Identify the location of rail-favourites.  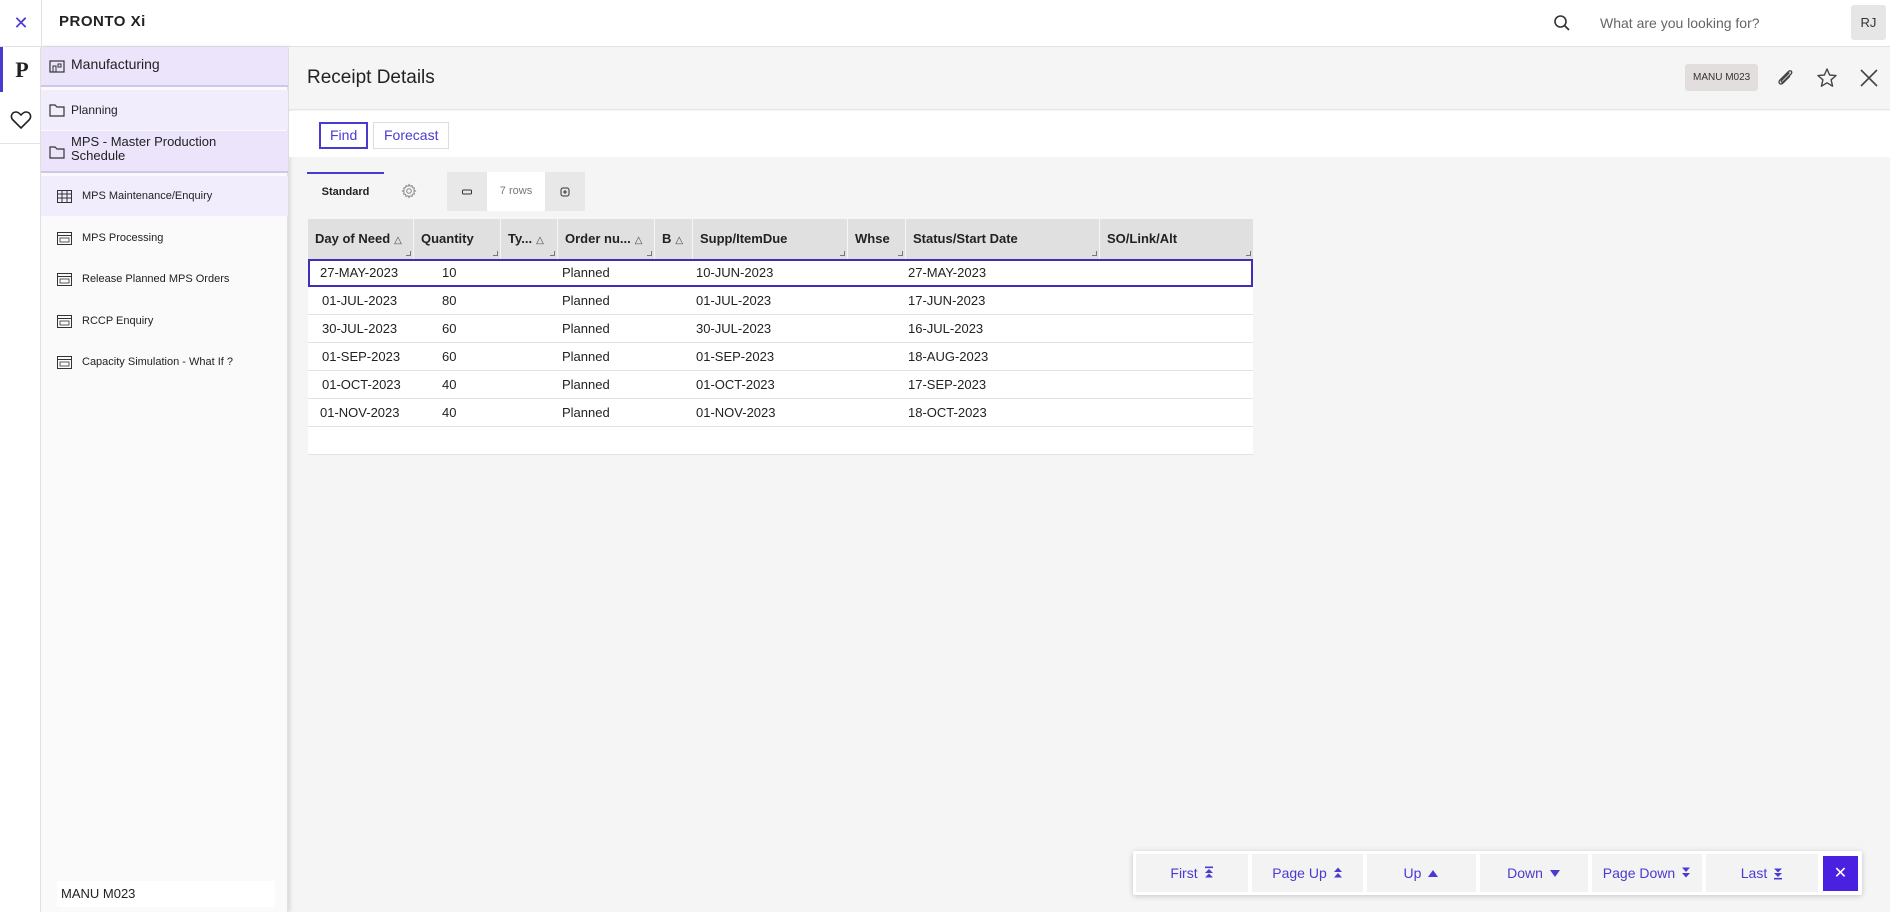
(20, 119).